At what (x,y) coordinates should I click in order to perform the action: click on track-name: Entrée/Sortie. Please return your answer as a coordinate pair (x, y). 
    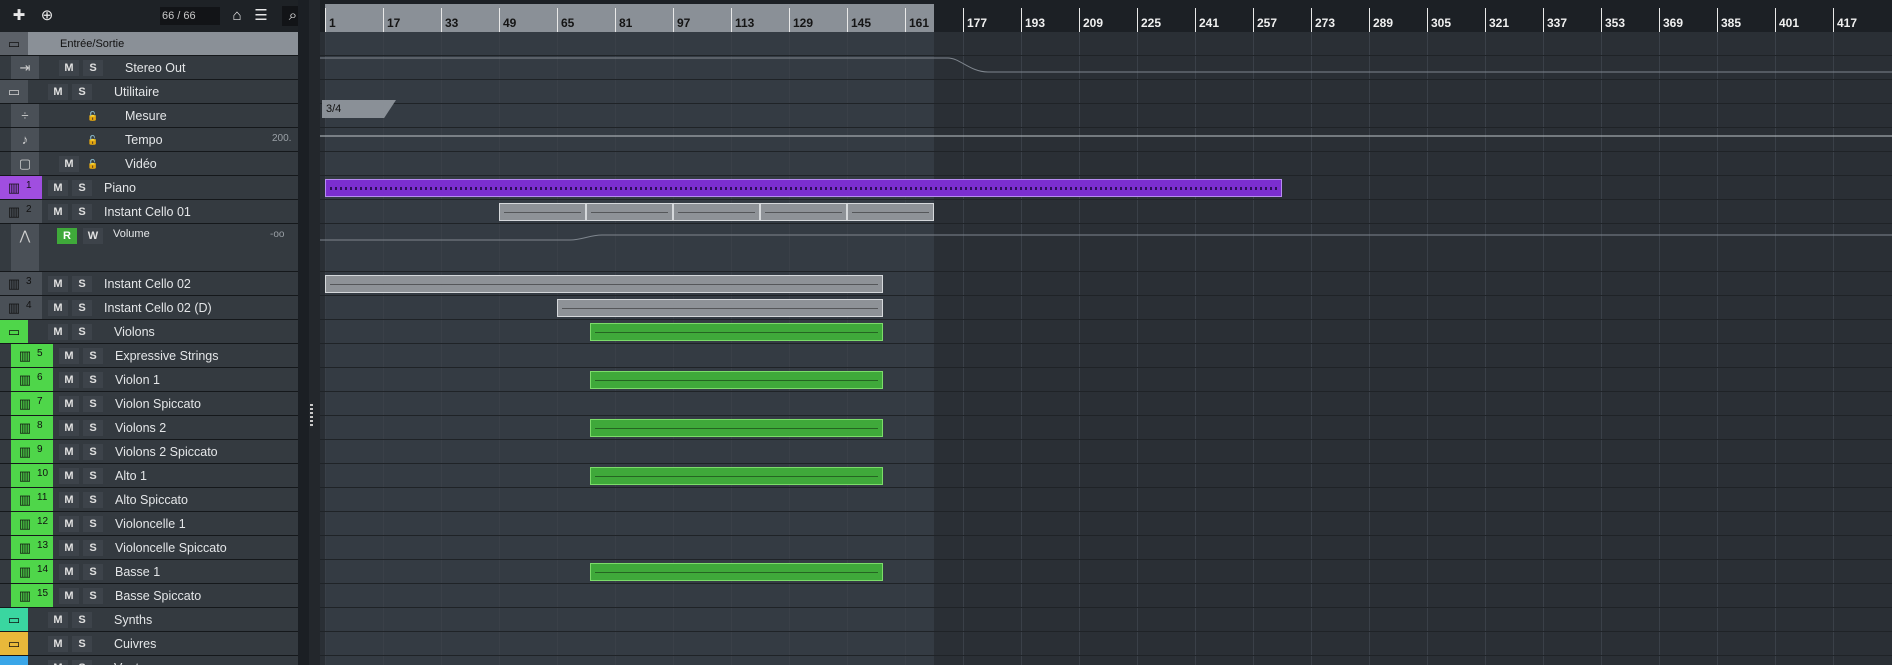
    Looking at the image, I should click on (92, 44).